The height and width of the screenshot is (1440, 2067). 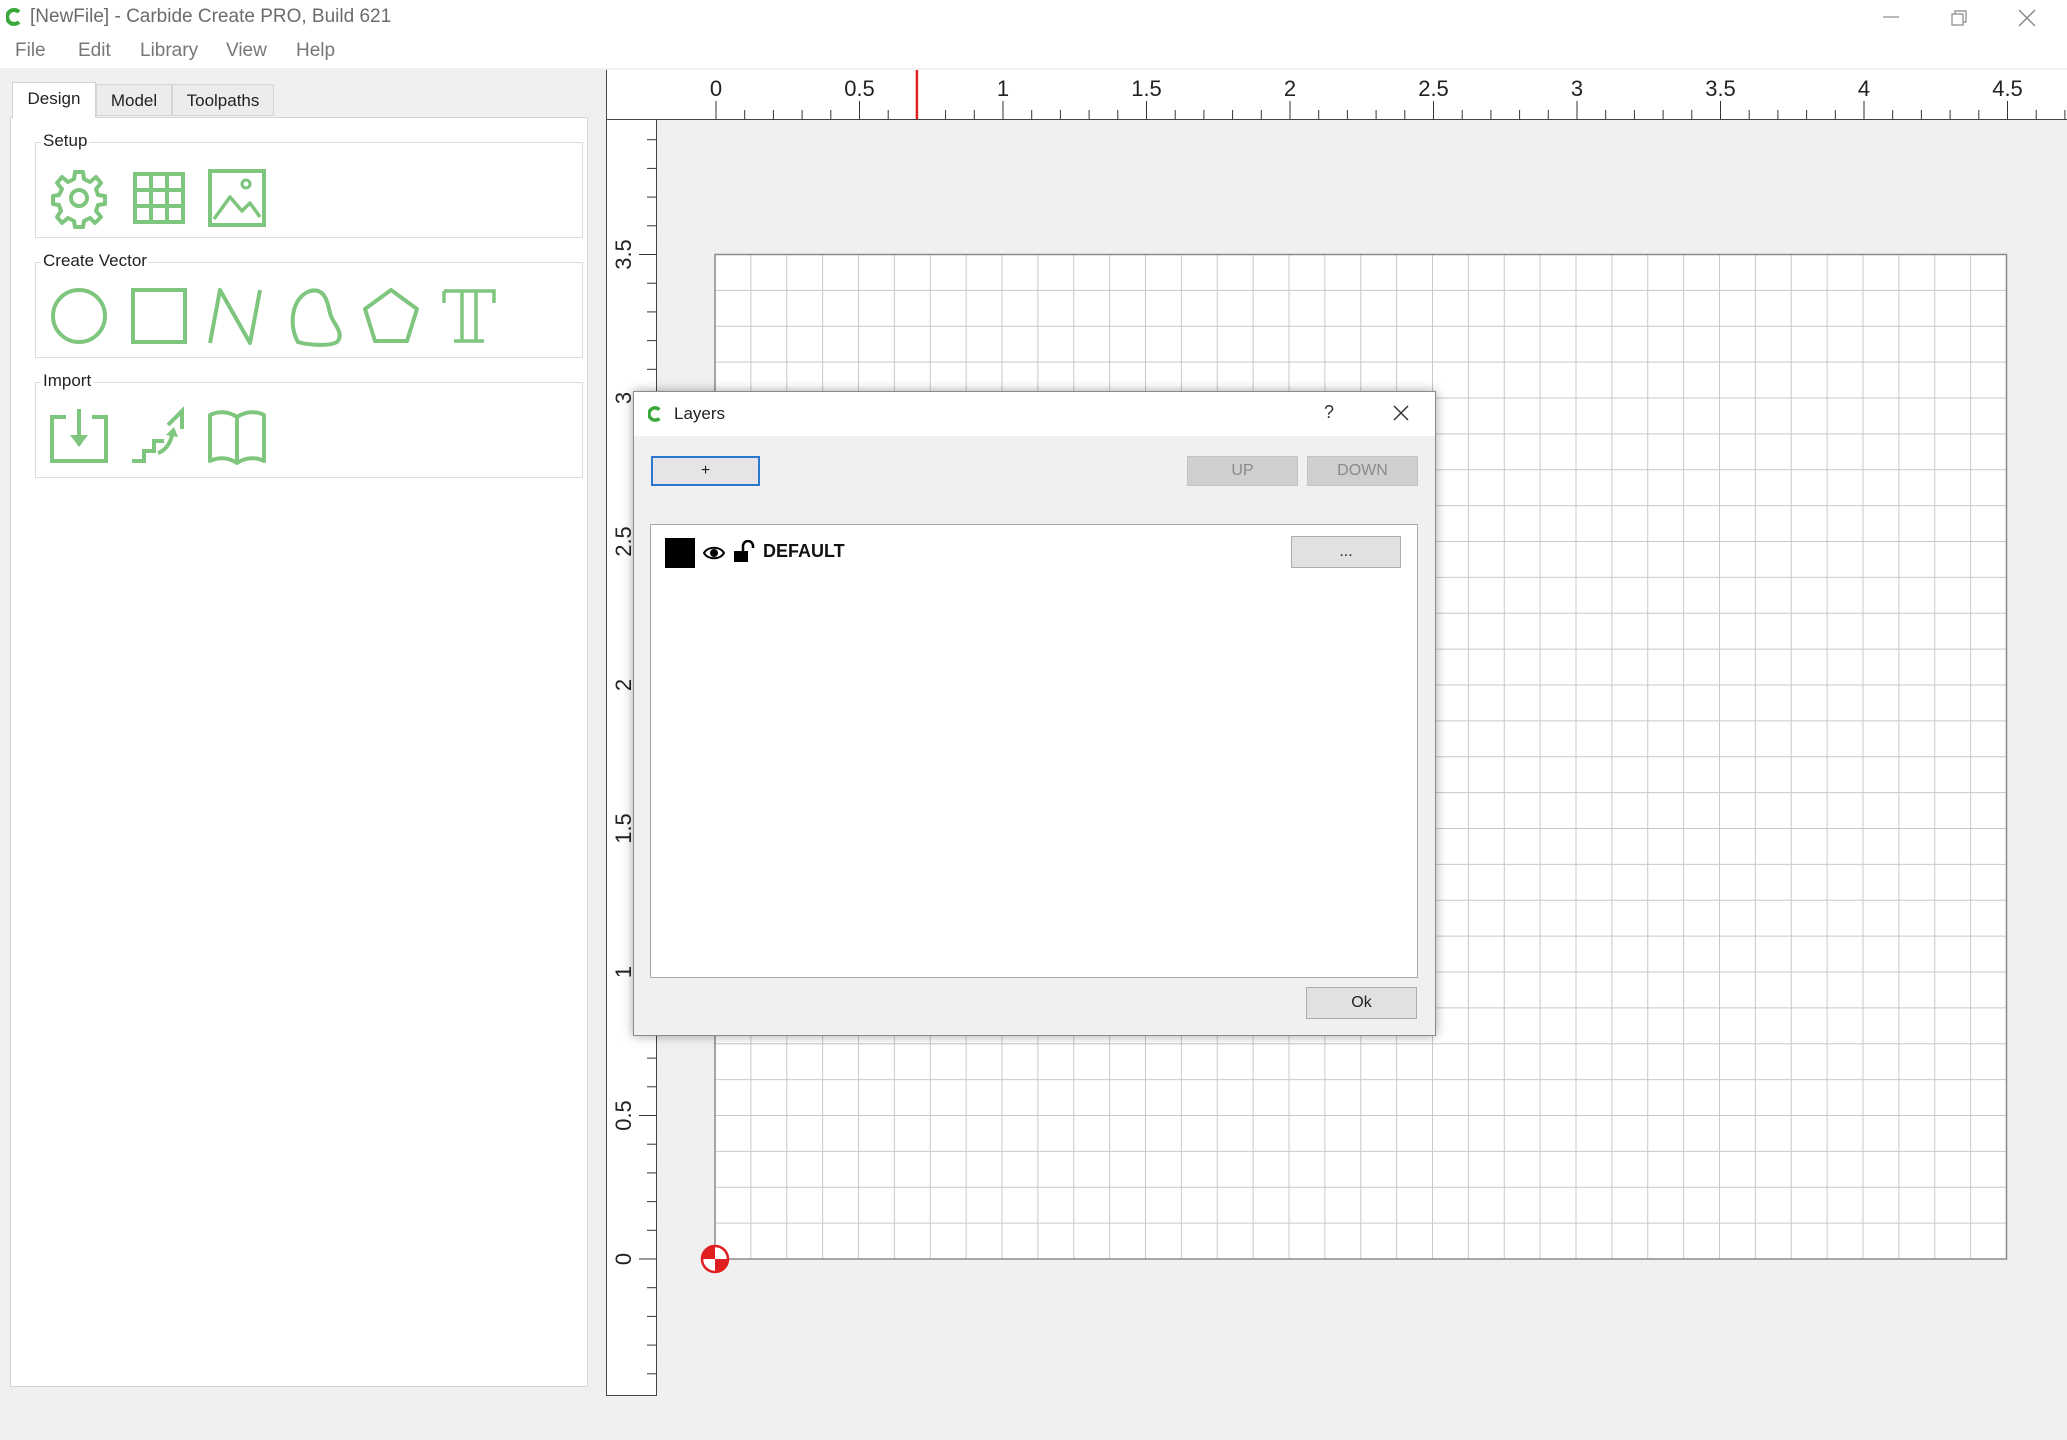 What do you see at coordinates (1361, 1003) in the screenshot?
I see `ok-button: Ok` at bounding box center [1361, 1003].